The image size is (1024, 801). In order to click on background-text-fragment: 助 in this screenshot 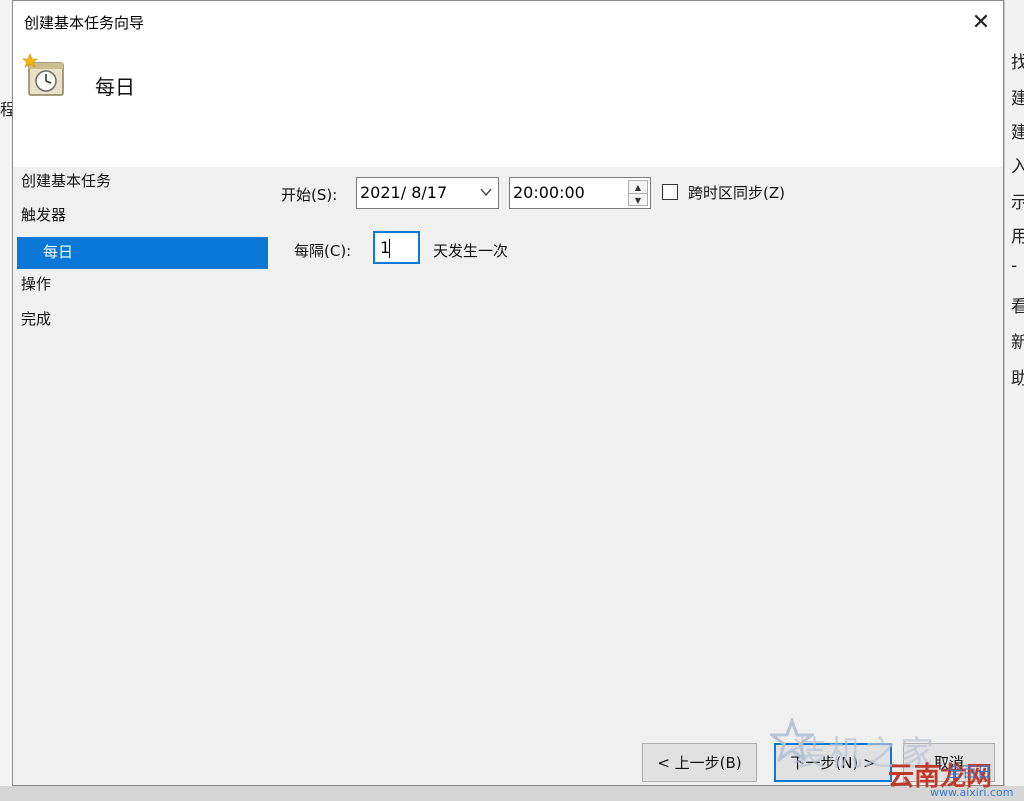, I will do `click(1017, 376)`.